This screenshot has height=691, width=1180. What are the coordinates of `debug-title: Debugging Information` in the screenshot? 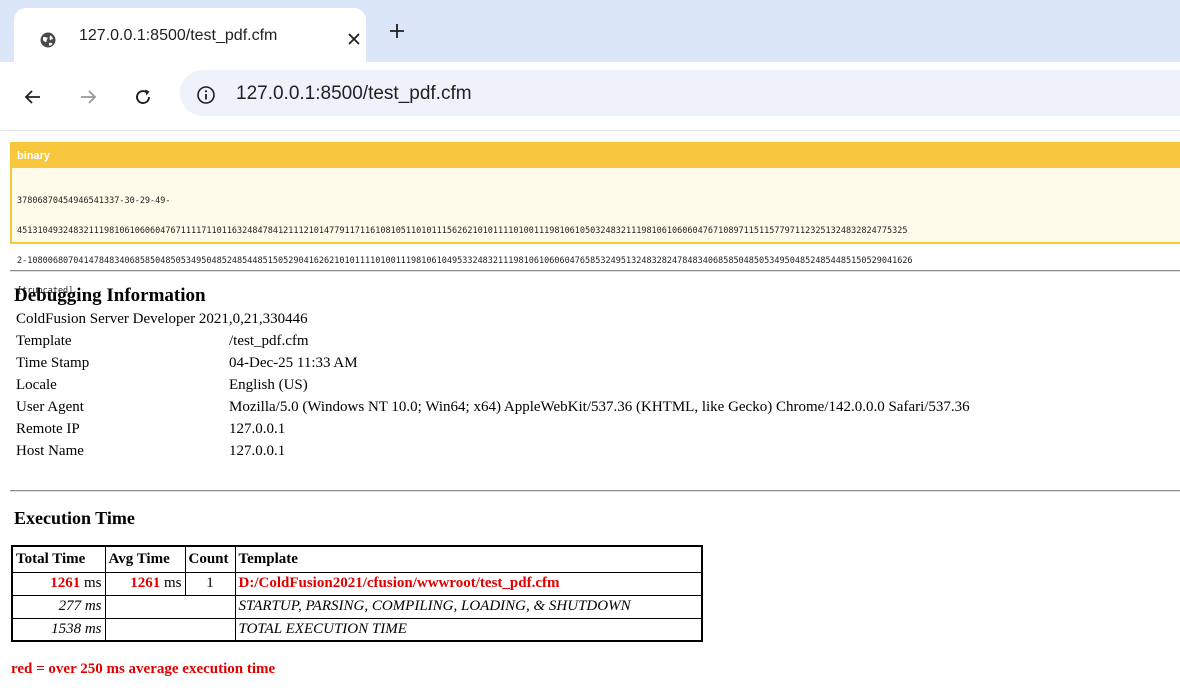 It's located at (110, 295).